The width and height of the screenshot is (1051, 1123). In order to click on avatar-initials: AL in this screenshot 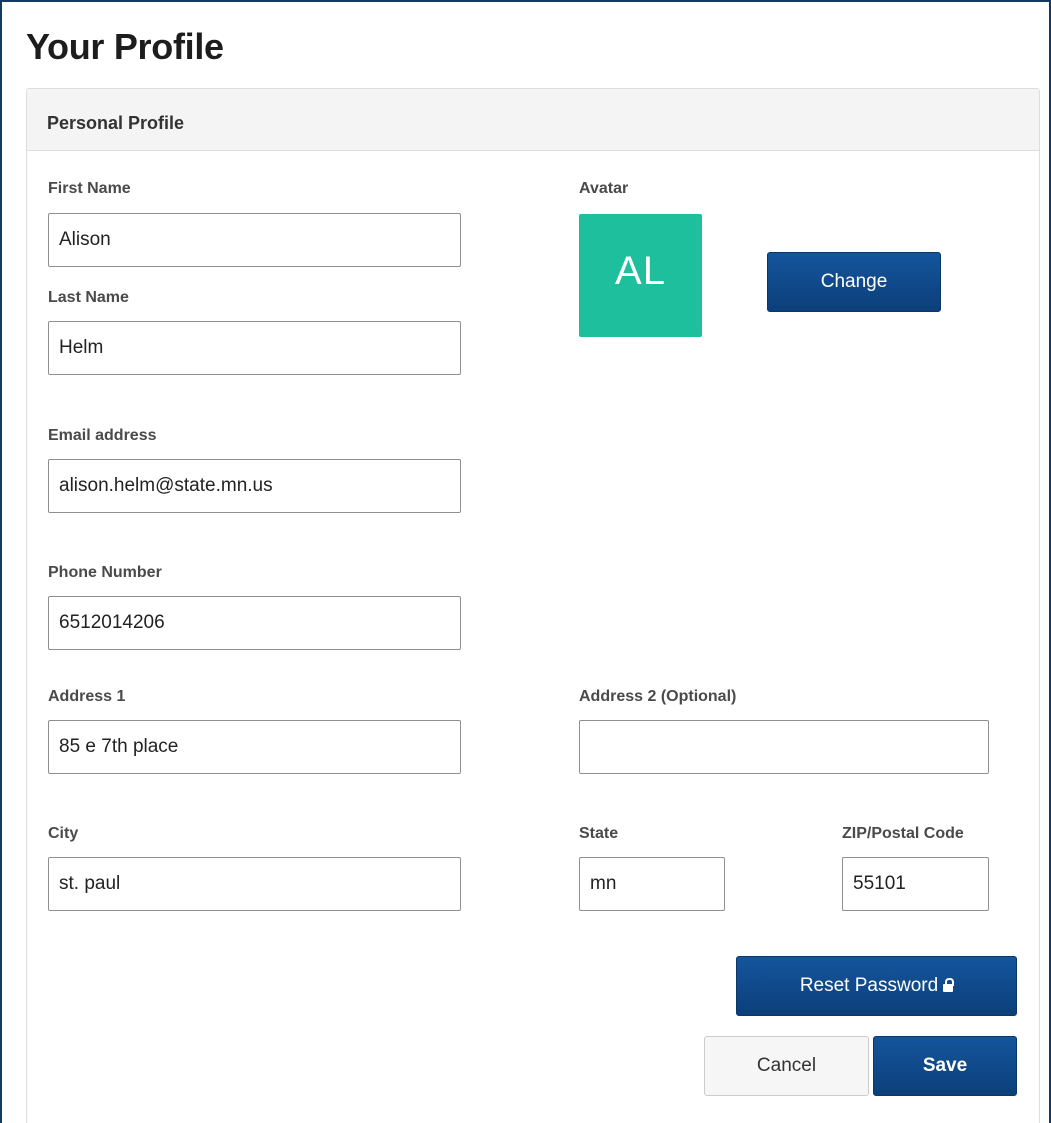, I will do `click(640, 271)`.